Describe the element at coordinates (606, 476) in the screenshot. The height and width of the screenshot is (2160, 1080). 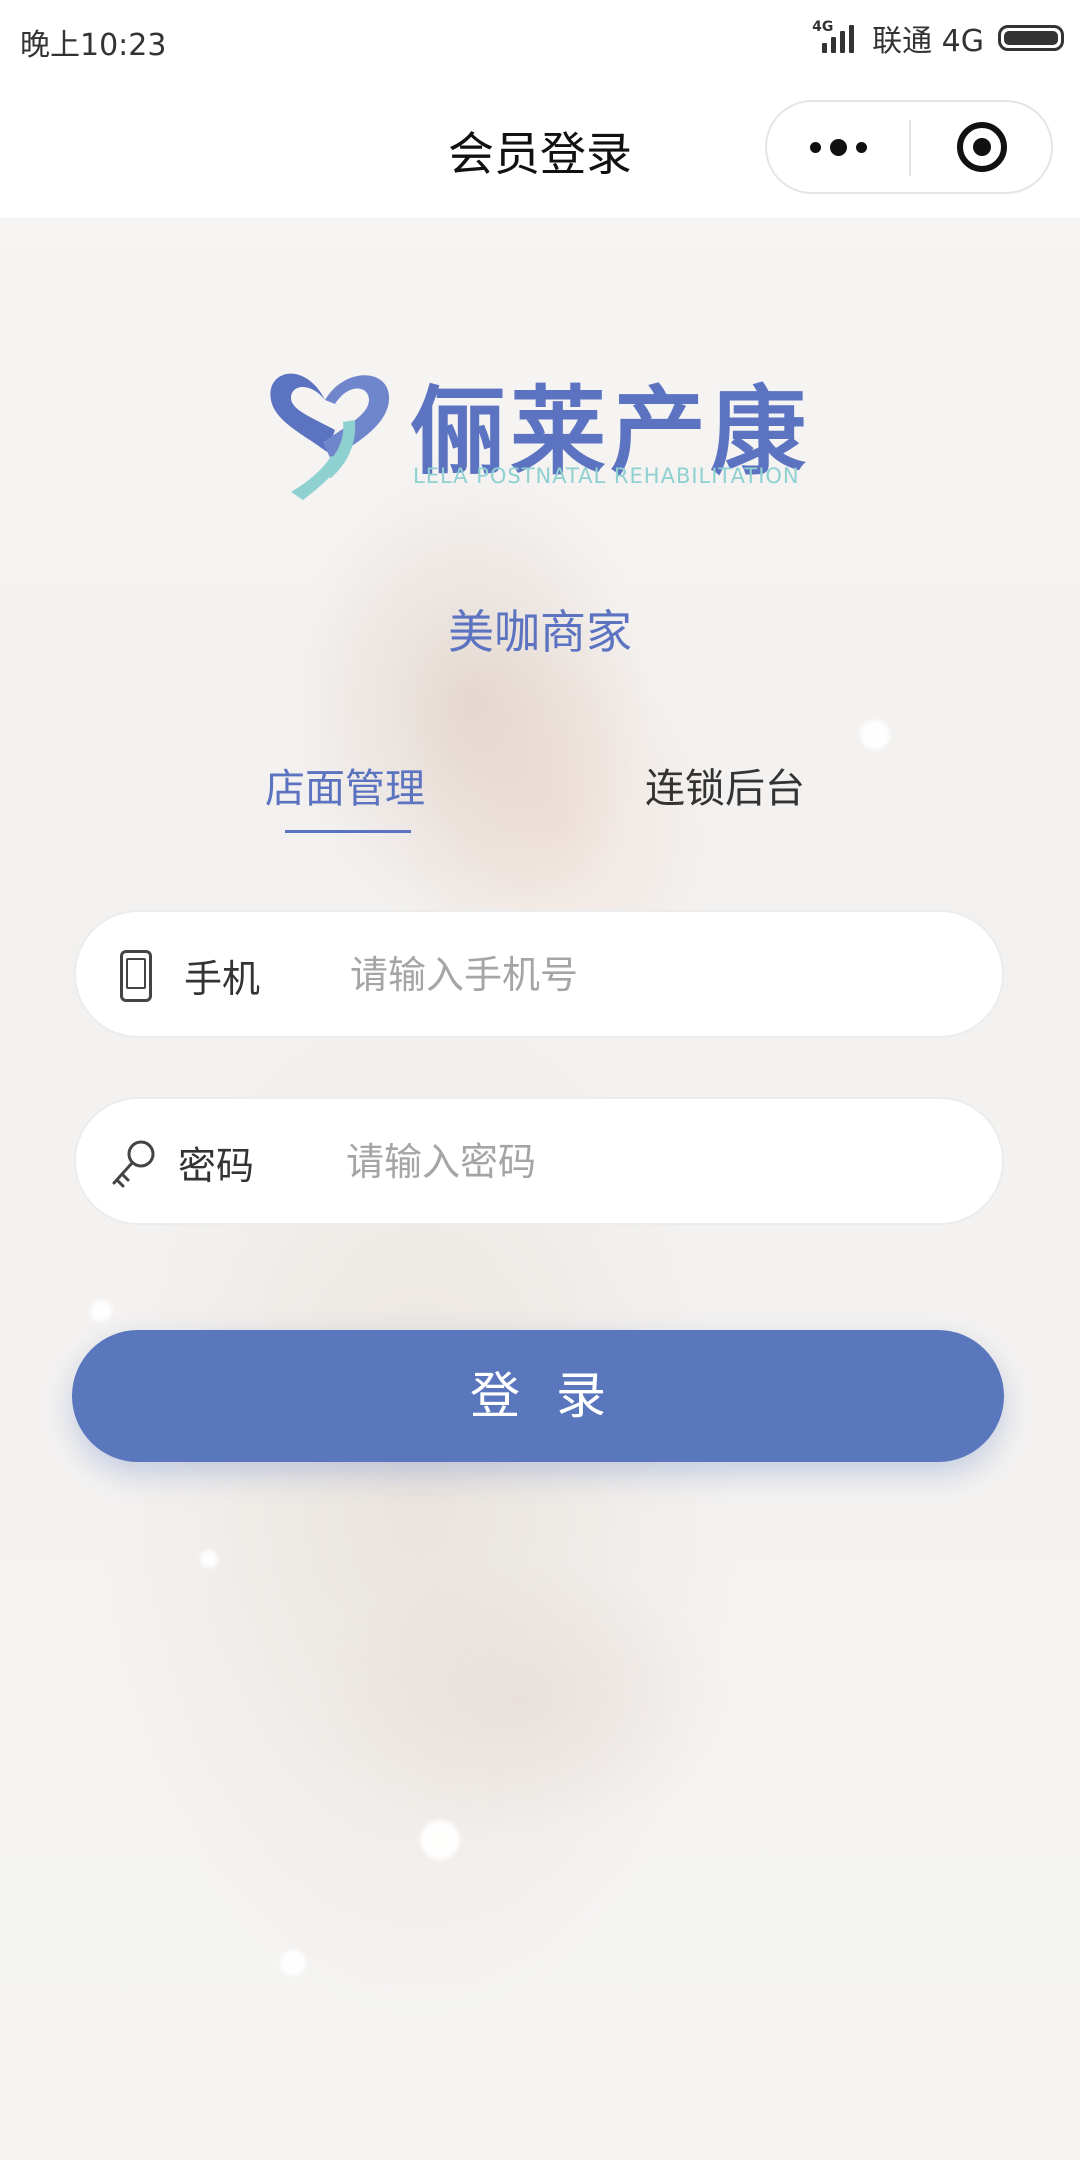
I see `brand-english-name: LELA POSTNATAL REHABILITATION` at that location.